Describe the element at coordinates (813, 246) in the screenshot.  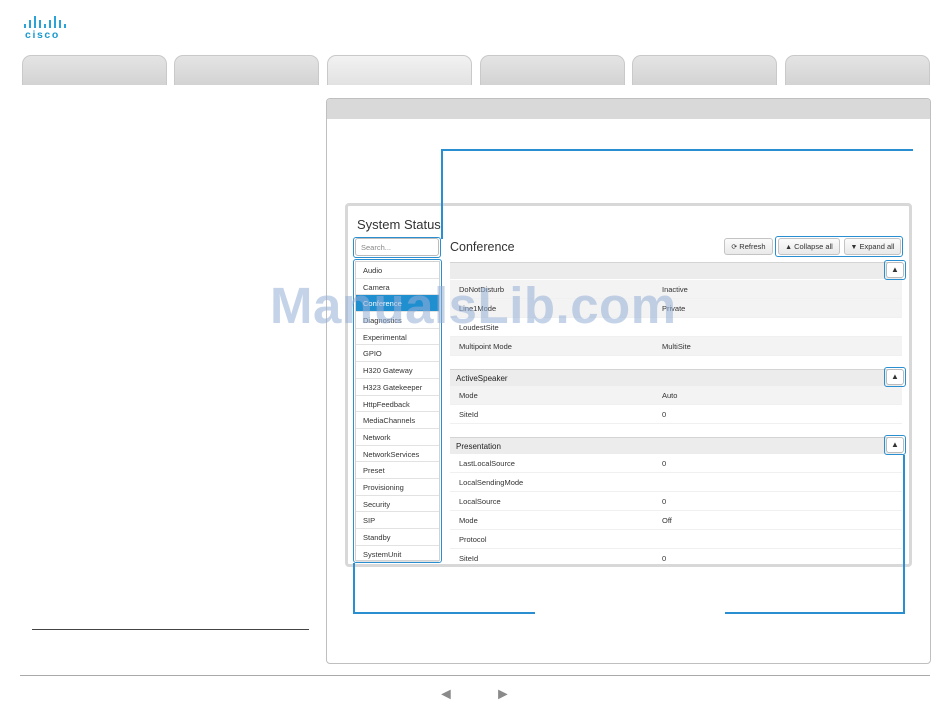
I see `collapse-all-label: Collapse all` at that location.